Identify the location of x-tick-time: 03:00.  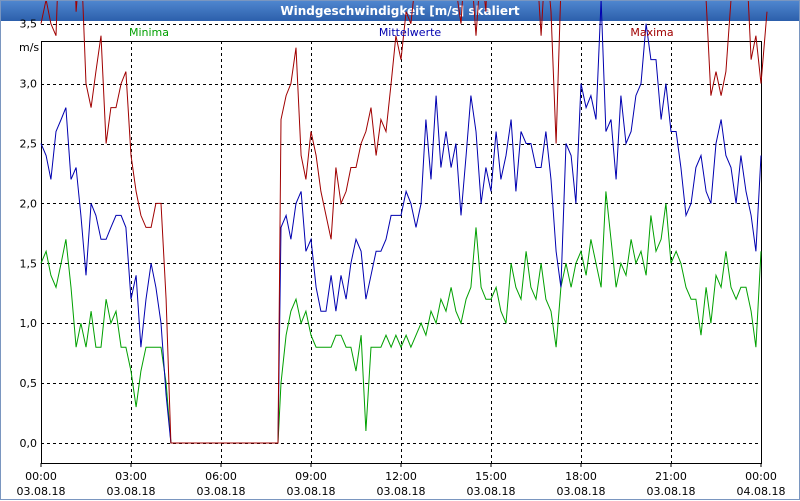
(131, 476).